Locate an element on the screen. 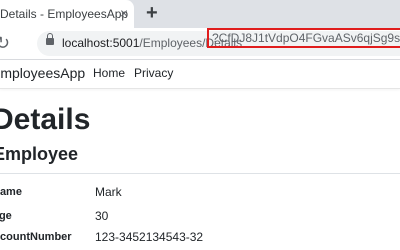 This screenshot has height=250, width=400. field-value-age: 30 is located at coordinates (102, 216).